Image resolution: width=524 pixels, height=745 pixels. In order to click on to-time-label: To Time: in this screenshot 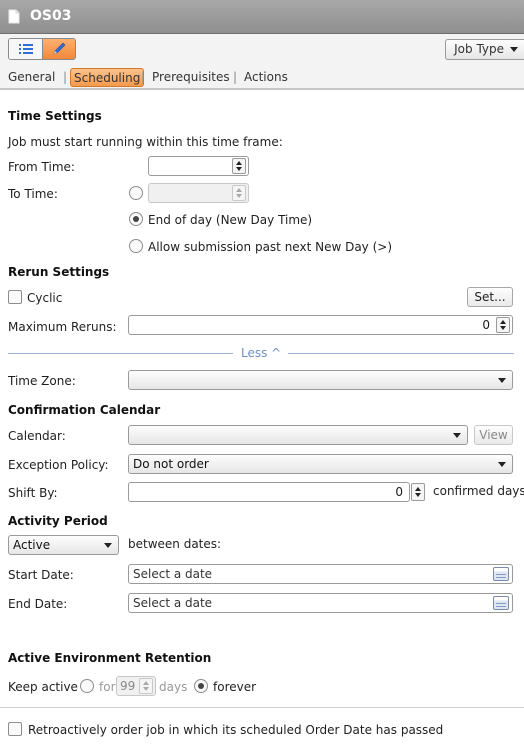, I will do `click(33, 194)`.